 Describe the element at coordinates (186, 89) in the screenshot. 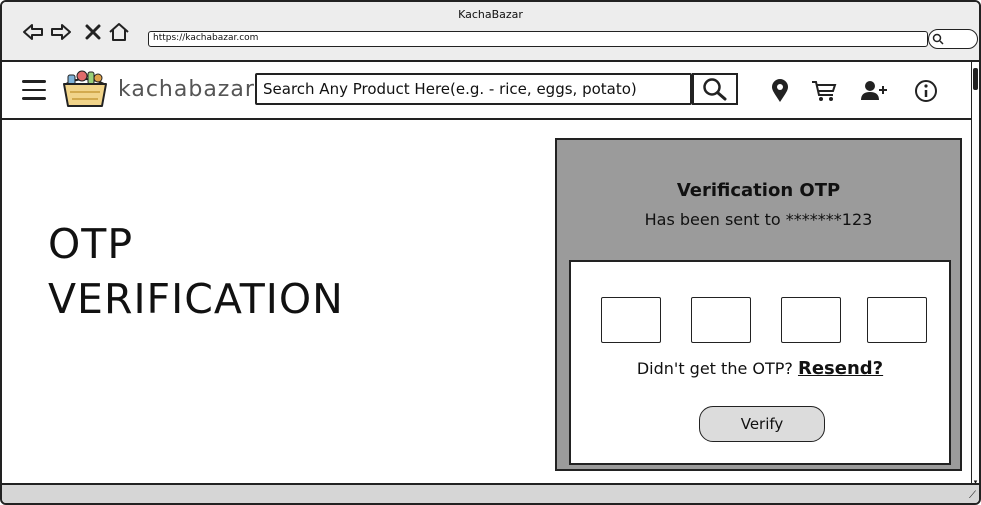

I see `brand-name: kachabazar` at that location.